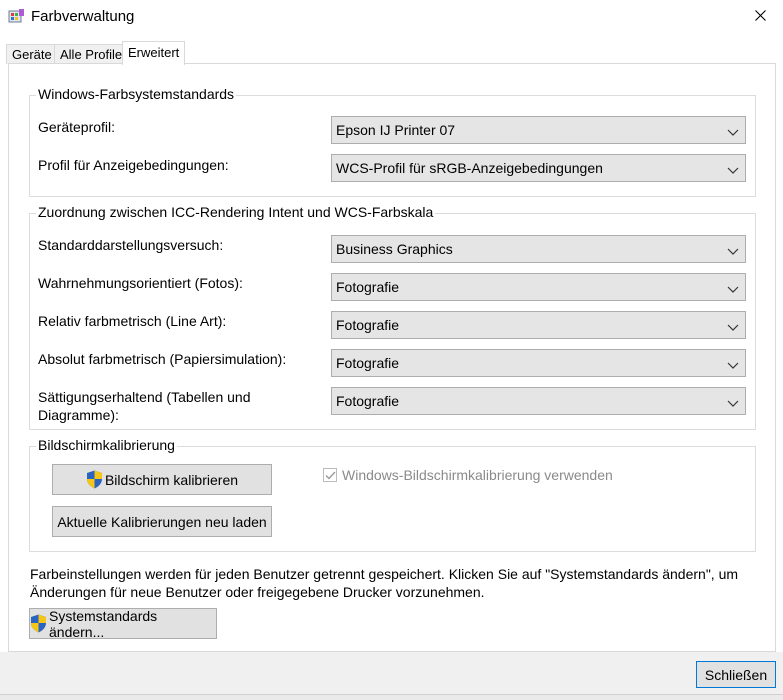 The width and height of the screenshot is (783, 700). Describe the element at coordinates (391, 17) in the screenshot. I see `title-bar: Farbverwaltung` at that location.